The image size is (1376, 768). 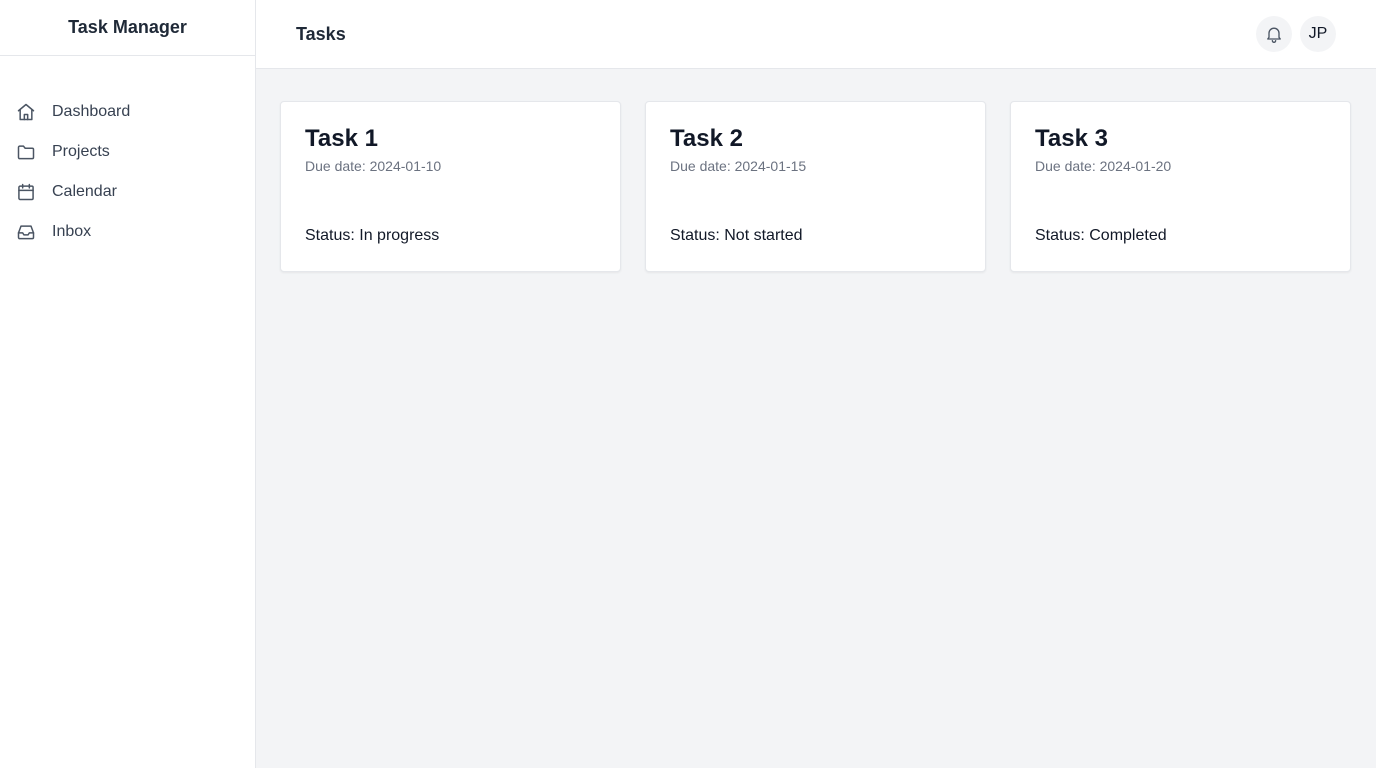 What do you see at coordinates (135, 112) in the screenshot?
I see `sidebar-item-dashboard: Dashboard` at bounding box center [135, 112].